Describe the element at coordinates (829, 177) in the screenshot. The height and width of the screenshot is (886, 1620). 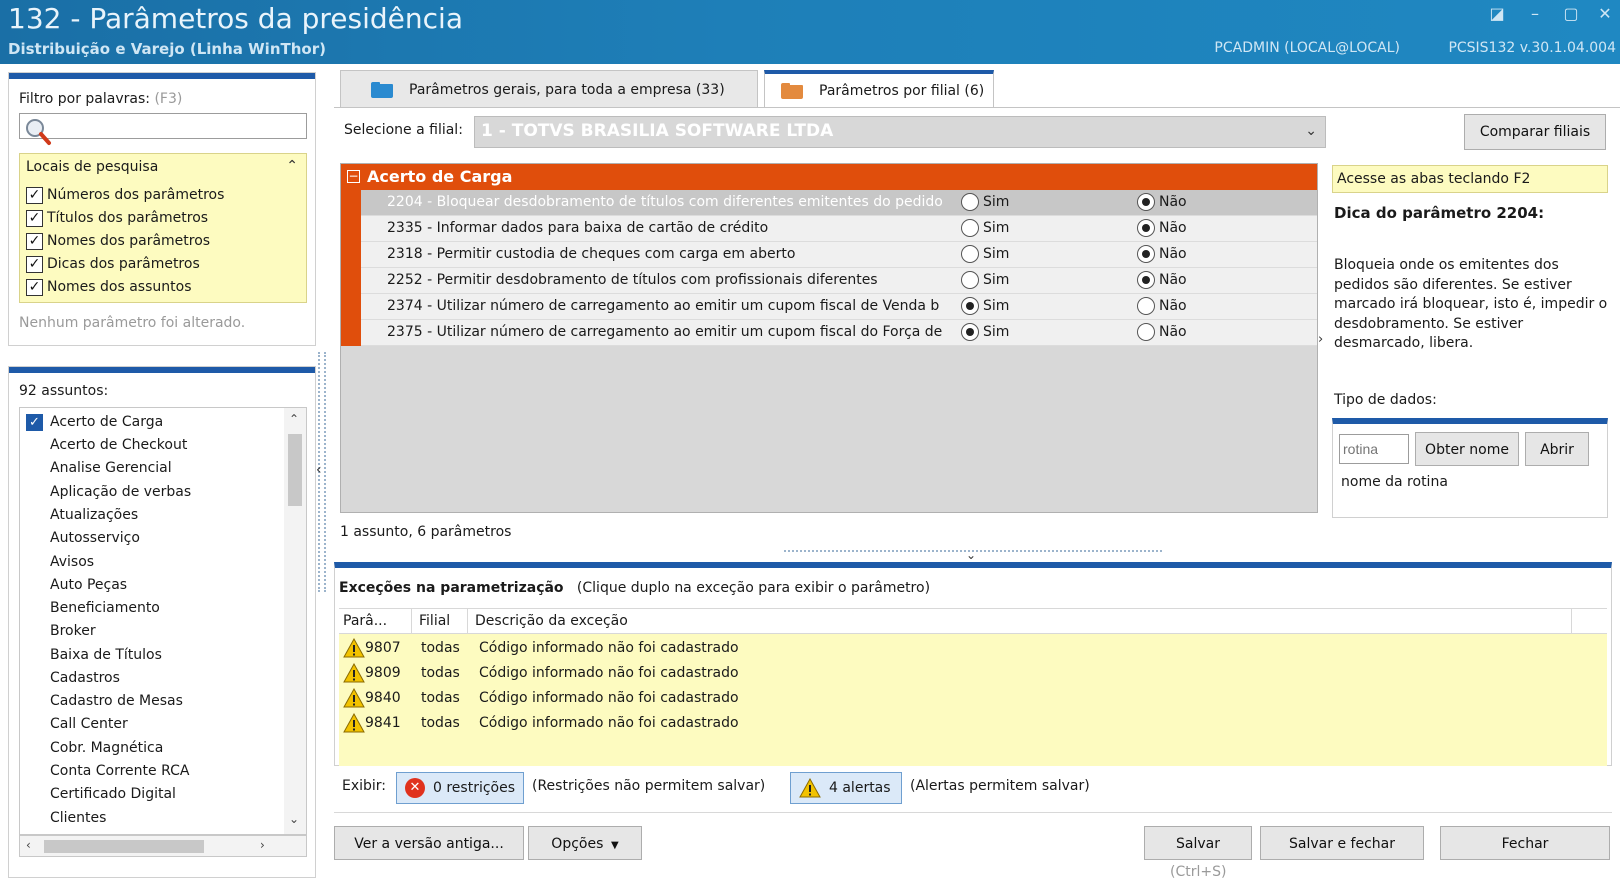
I see `group-header: Acerto de Carga` at that location.